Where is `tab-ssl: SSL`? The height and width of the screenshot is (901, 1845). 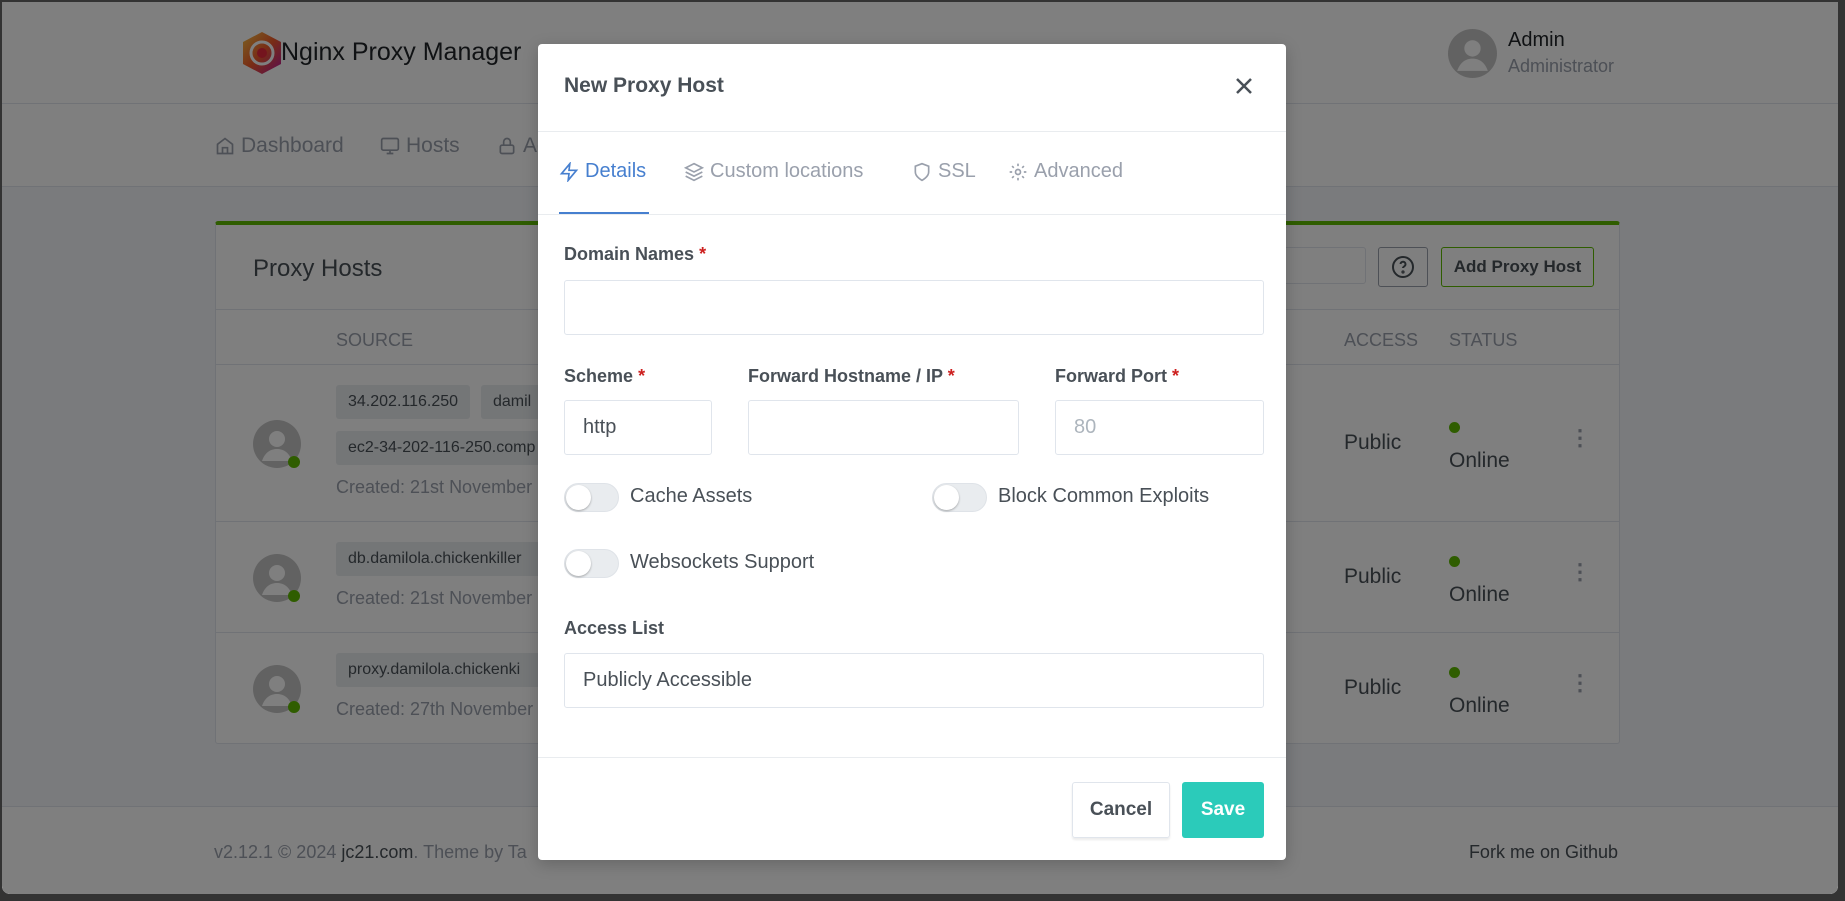
tab-ssl: SSL is located at coordinates (944, 171).